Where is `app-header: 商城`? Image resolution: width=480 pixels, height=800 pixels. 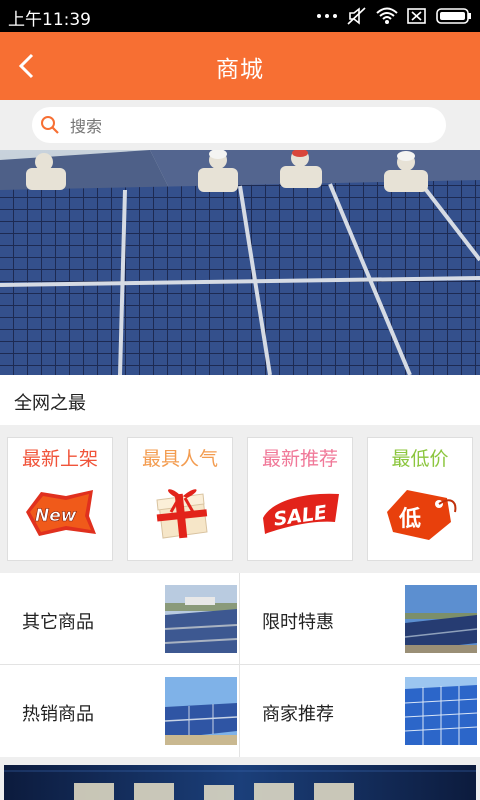 app-header: 商城 is located at coordinates (240, 66).